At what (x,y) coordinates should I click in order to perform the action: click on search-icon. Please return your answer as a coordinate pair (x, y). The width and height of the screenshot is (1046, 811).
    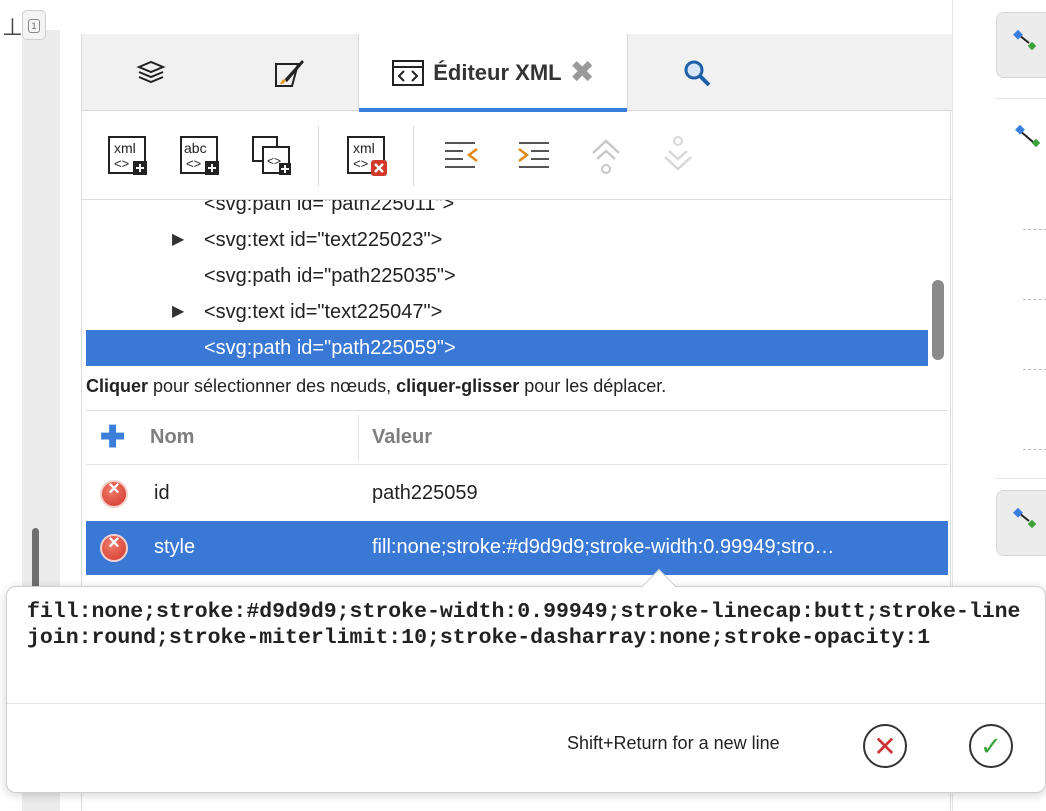
    Looking at the image, I should click on (697, 73).